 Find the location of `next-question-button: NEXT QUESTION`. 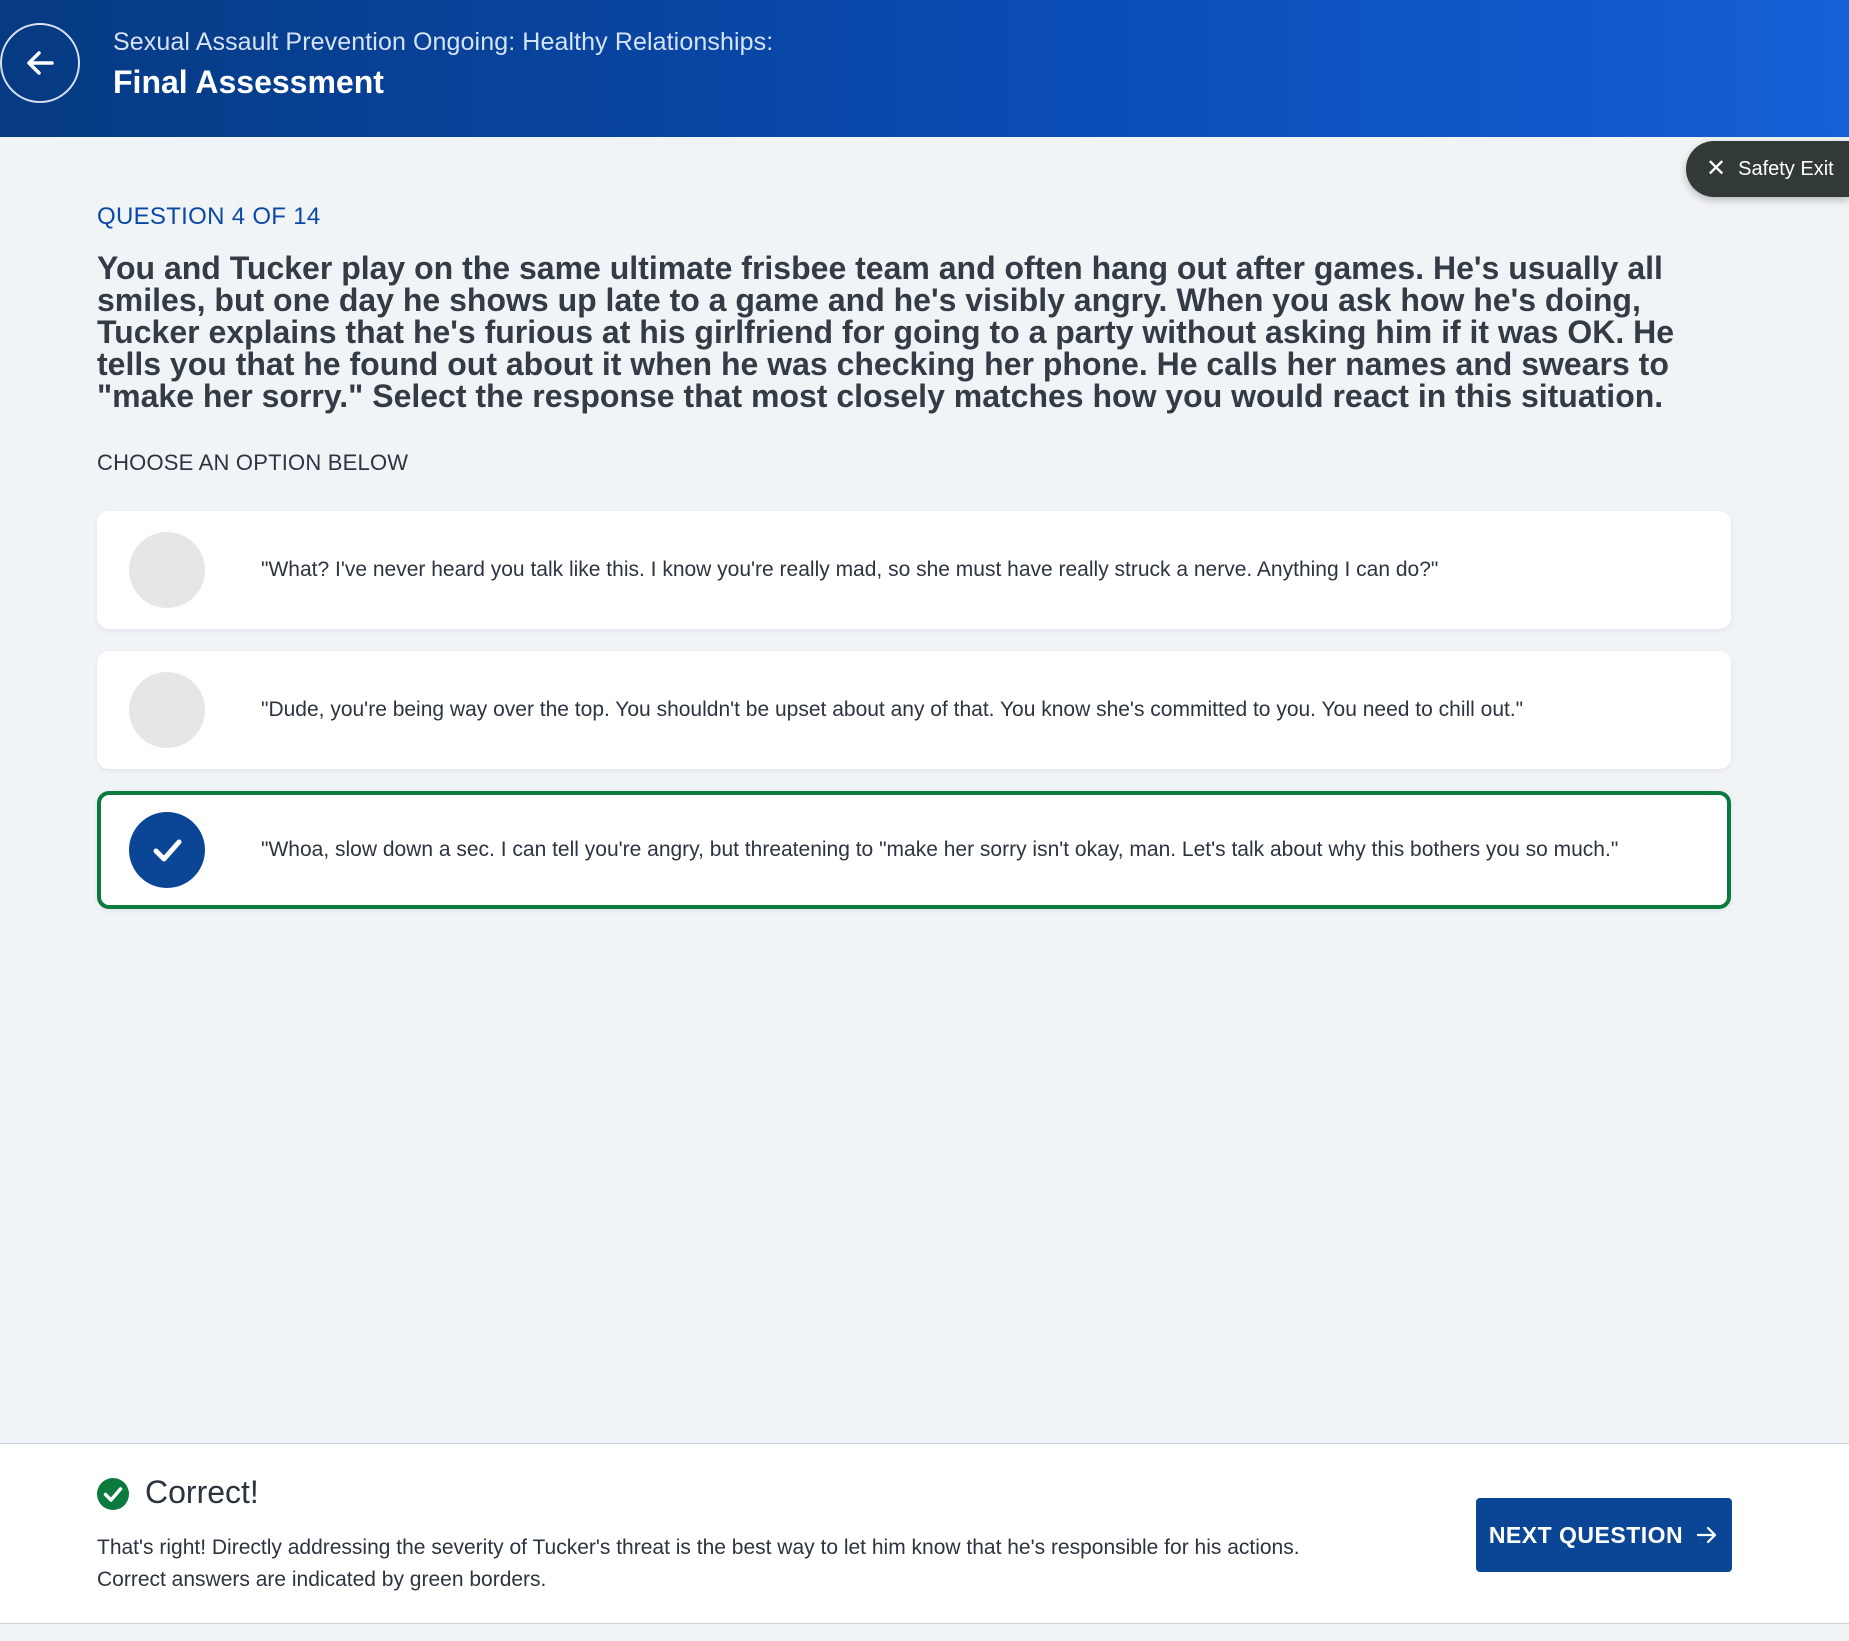

next-question-button: NEXT QUESTION is located at coordinates (1604, 1535).